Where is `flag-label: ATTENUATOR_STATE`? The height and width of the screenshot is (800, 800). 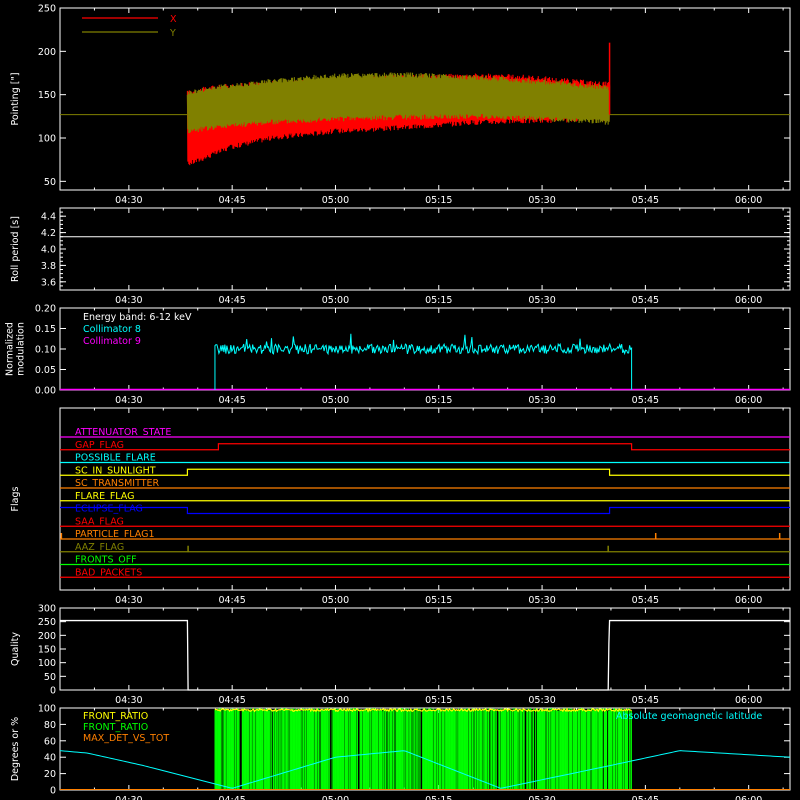 flag-label: ATTENUATOR_STATE is located at coordinates (123, 432).